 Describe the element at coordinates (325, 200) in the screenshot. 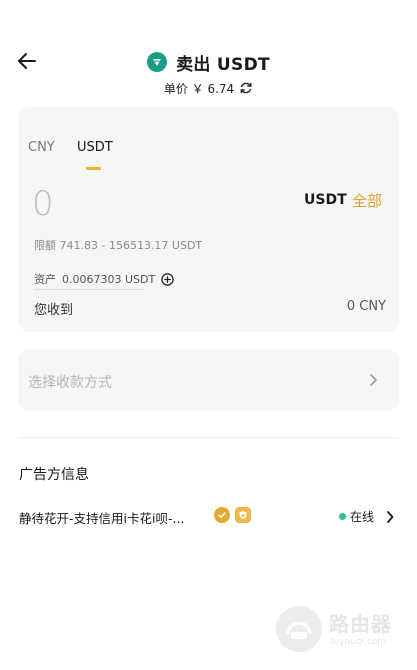

I see `amount-currency: USDT` at that location.